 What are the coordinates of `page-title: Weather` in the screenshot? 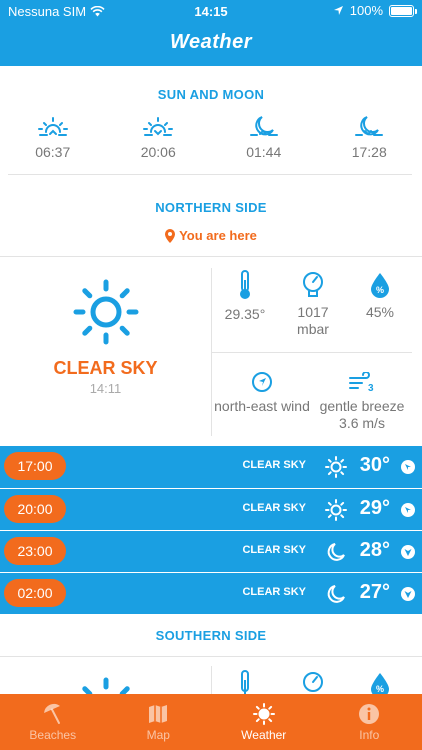 It's located at (211, 42).